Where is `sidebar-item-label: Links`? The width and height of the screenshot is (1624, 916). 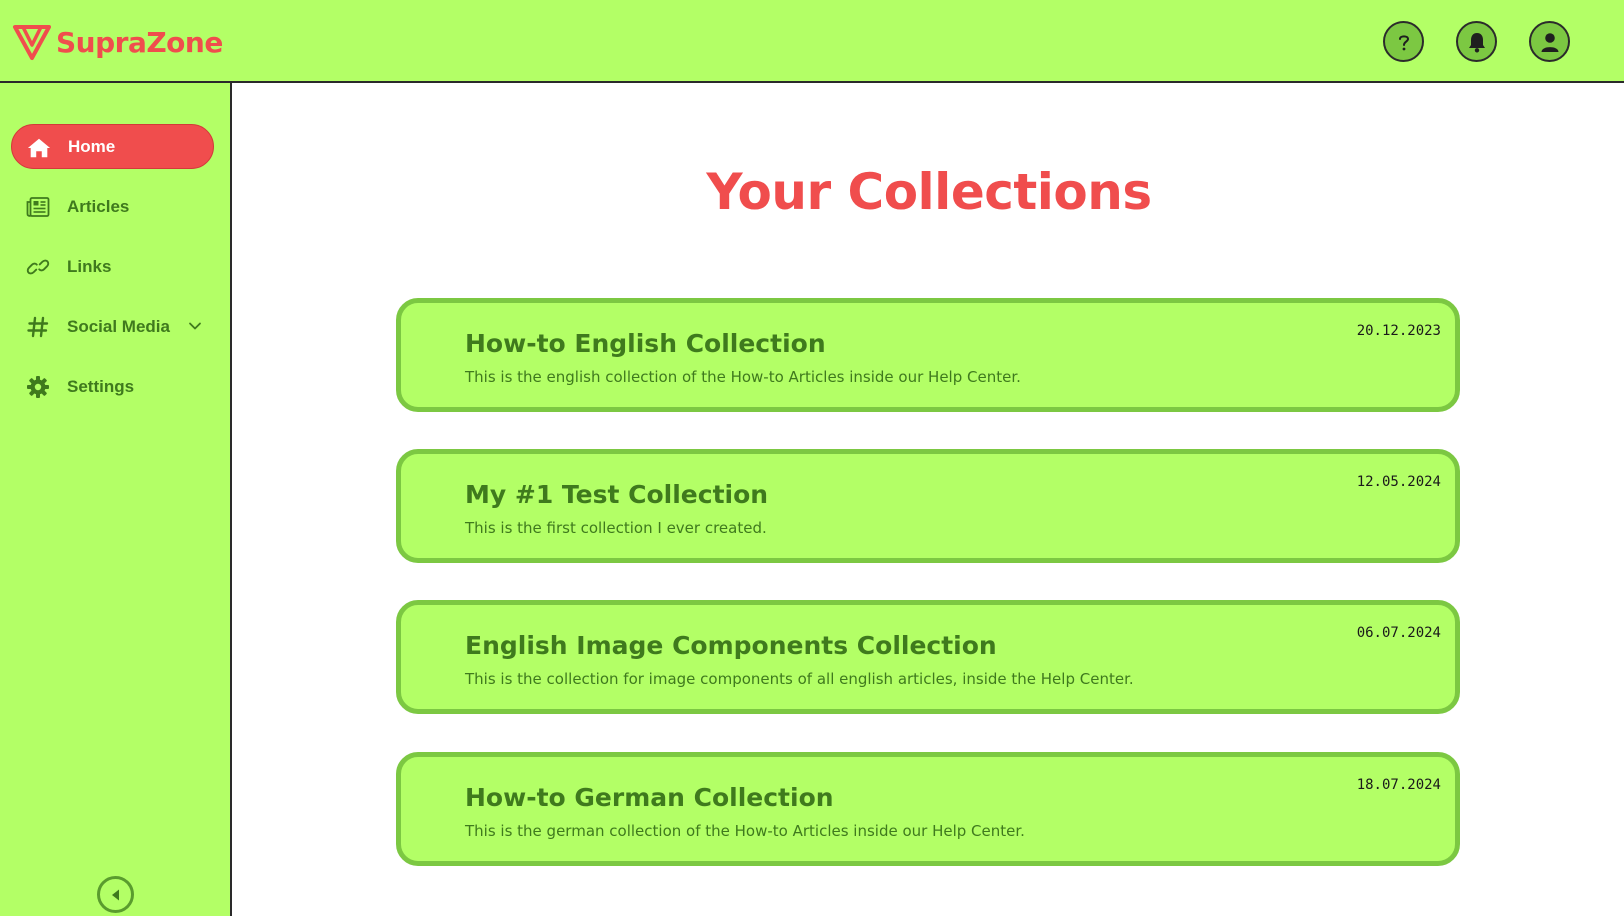 sidebar-item-label: Links is located at coordinates (89, 266).